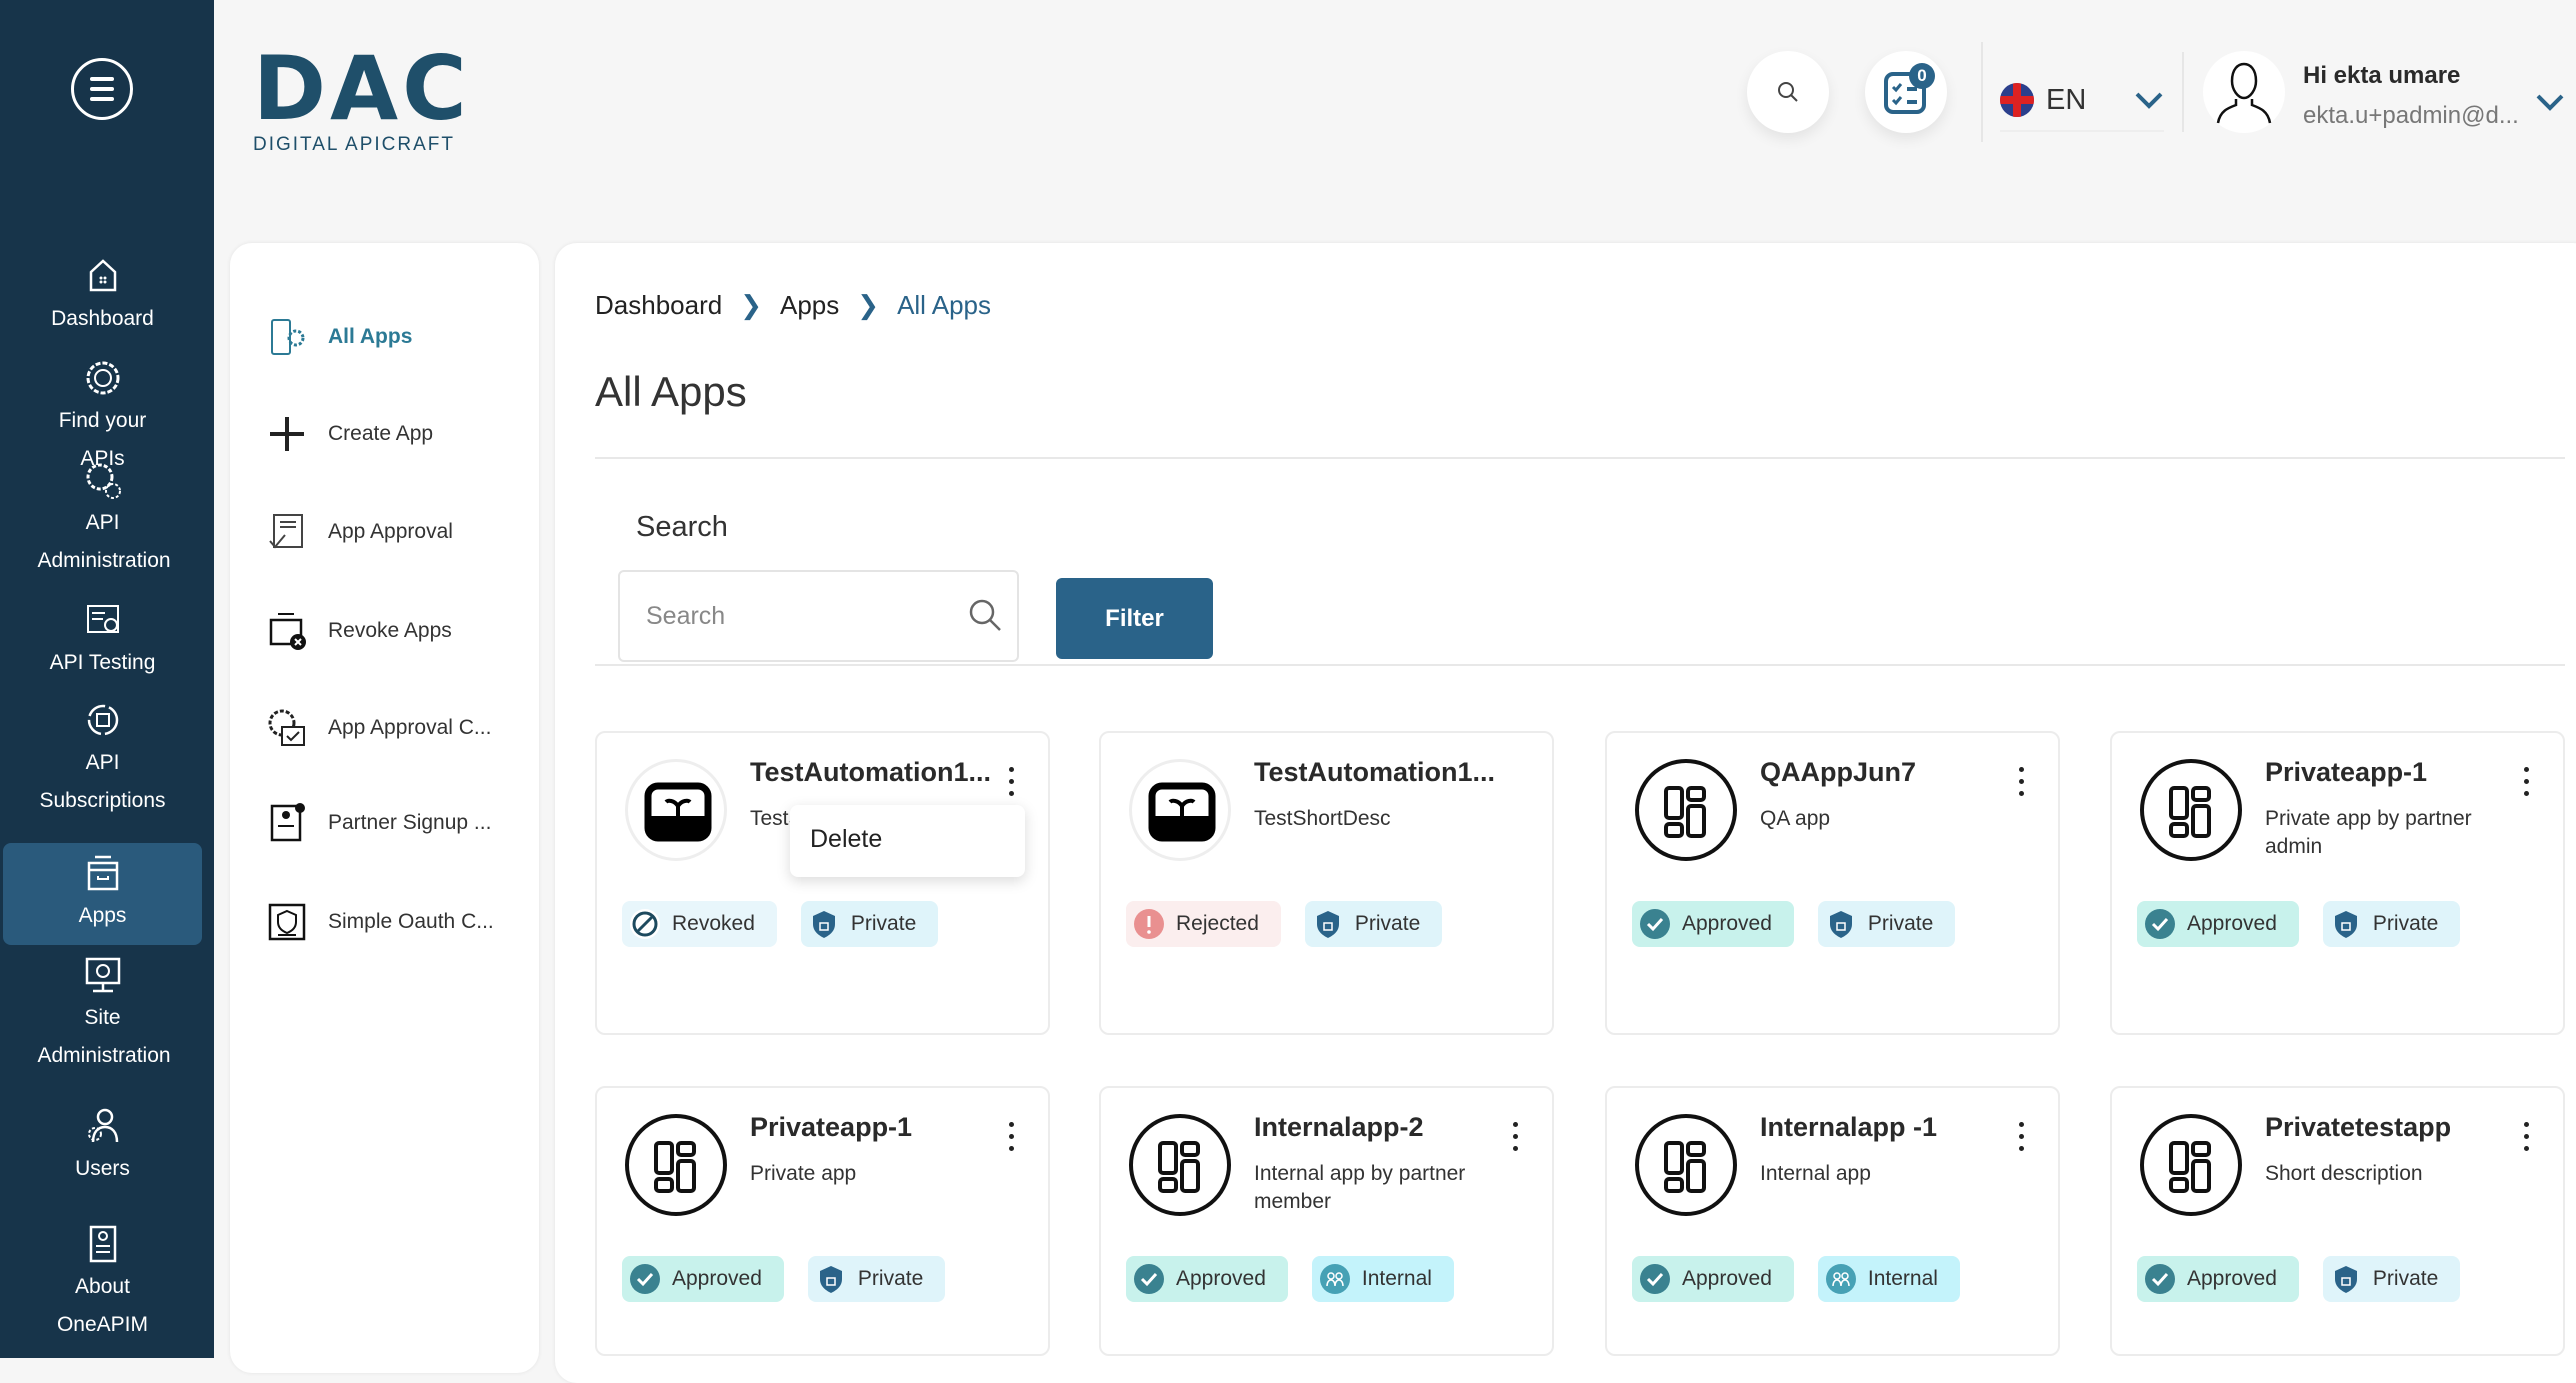  I want to click on breadcrumb-dashboard: Dashboard, so click(658, 305).